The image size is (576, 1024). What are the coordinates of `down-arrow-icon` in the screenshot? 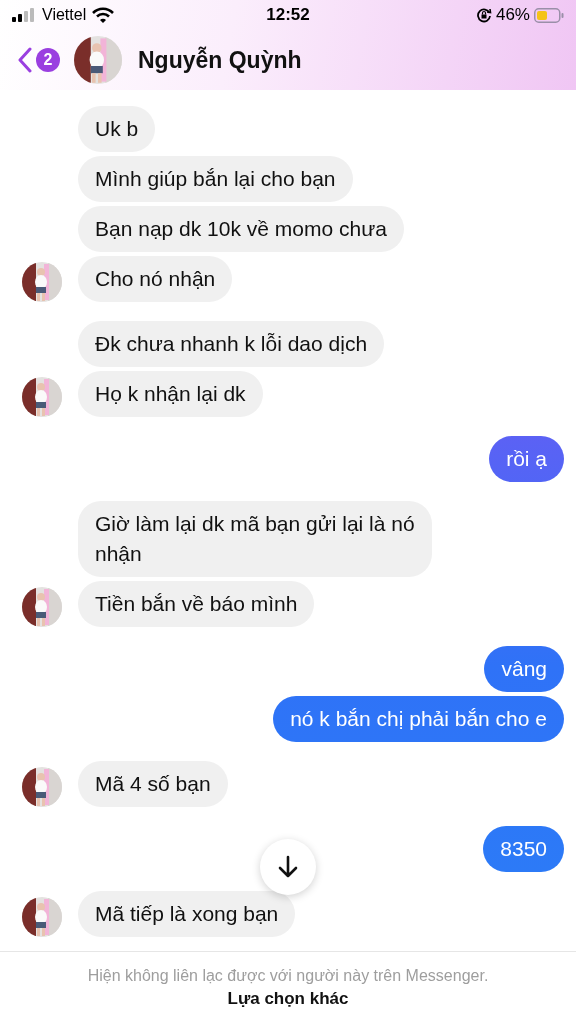 It's located at (288, 867).